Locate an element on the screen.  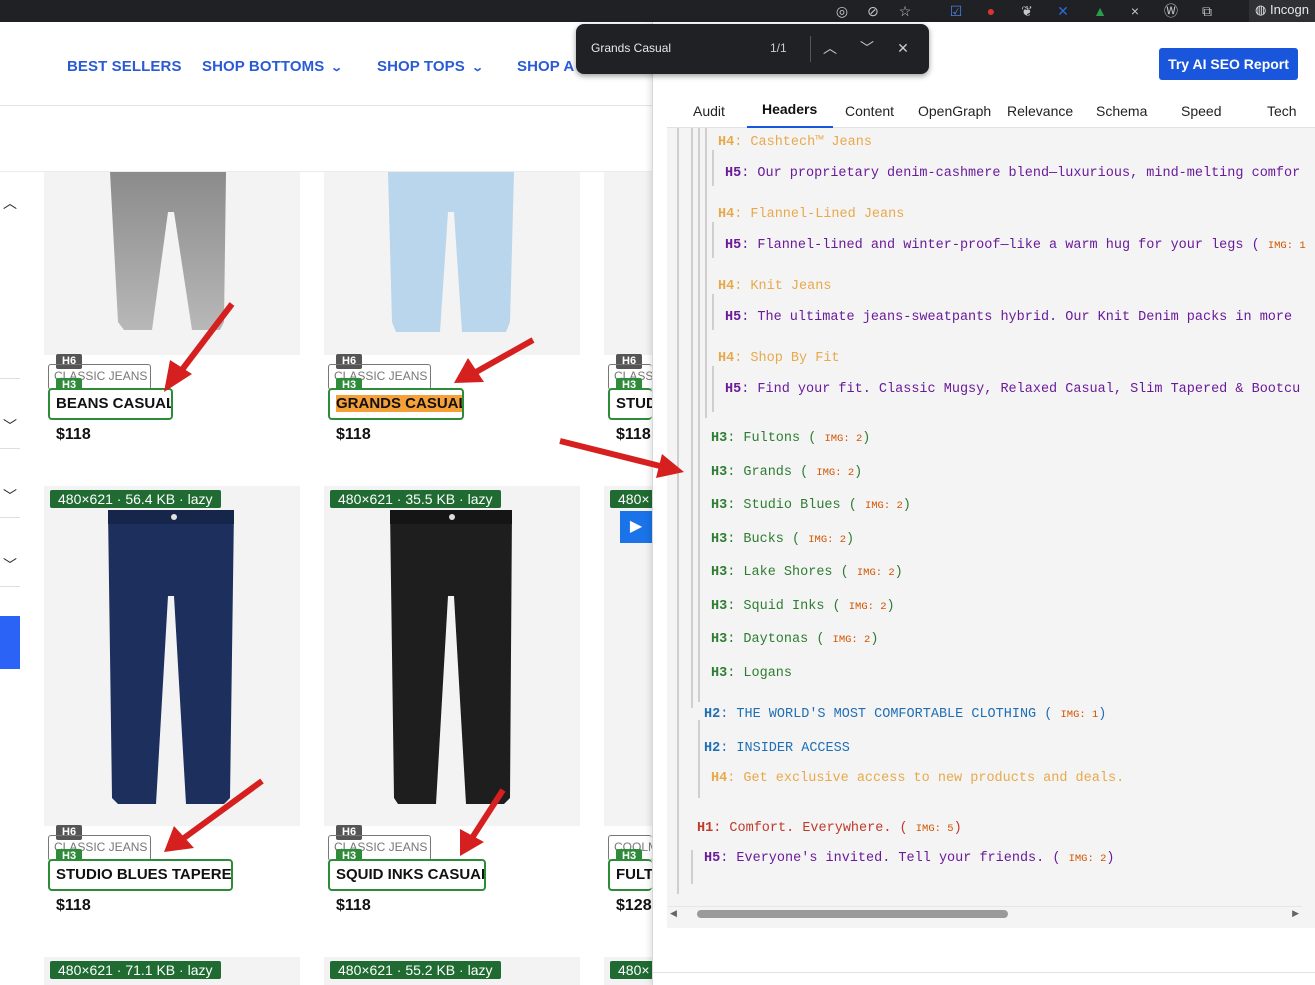
product-name: FULTO is located at coordinates (630, 875).